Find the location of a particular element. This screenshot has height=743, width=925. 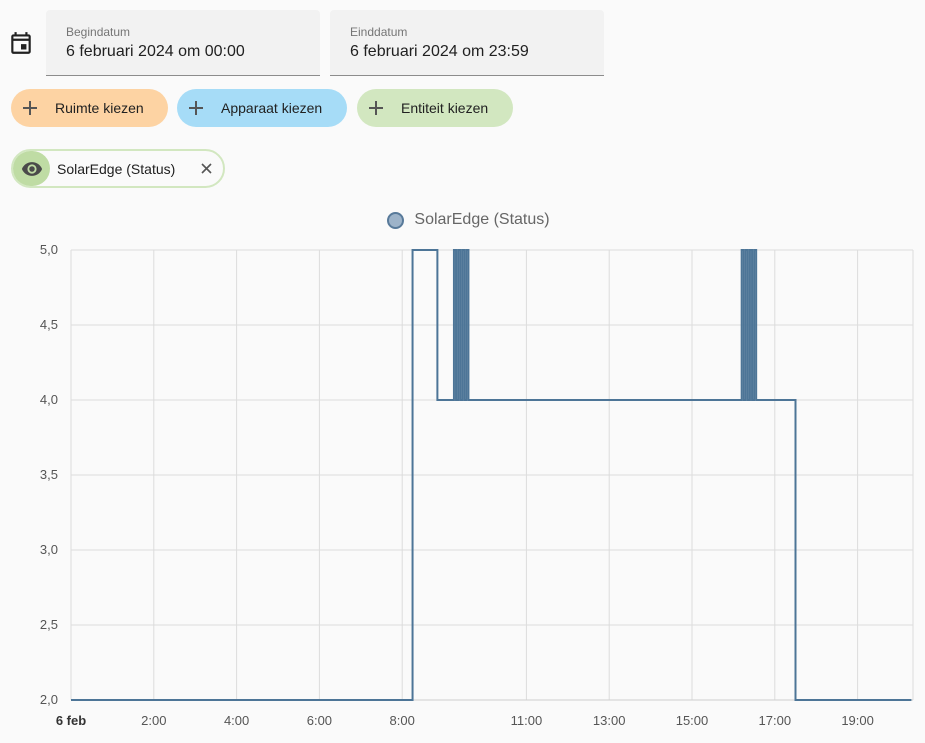

choose-device-button: Apparaat kiezen is located at coordinates (262, 108).